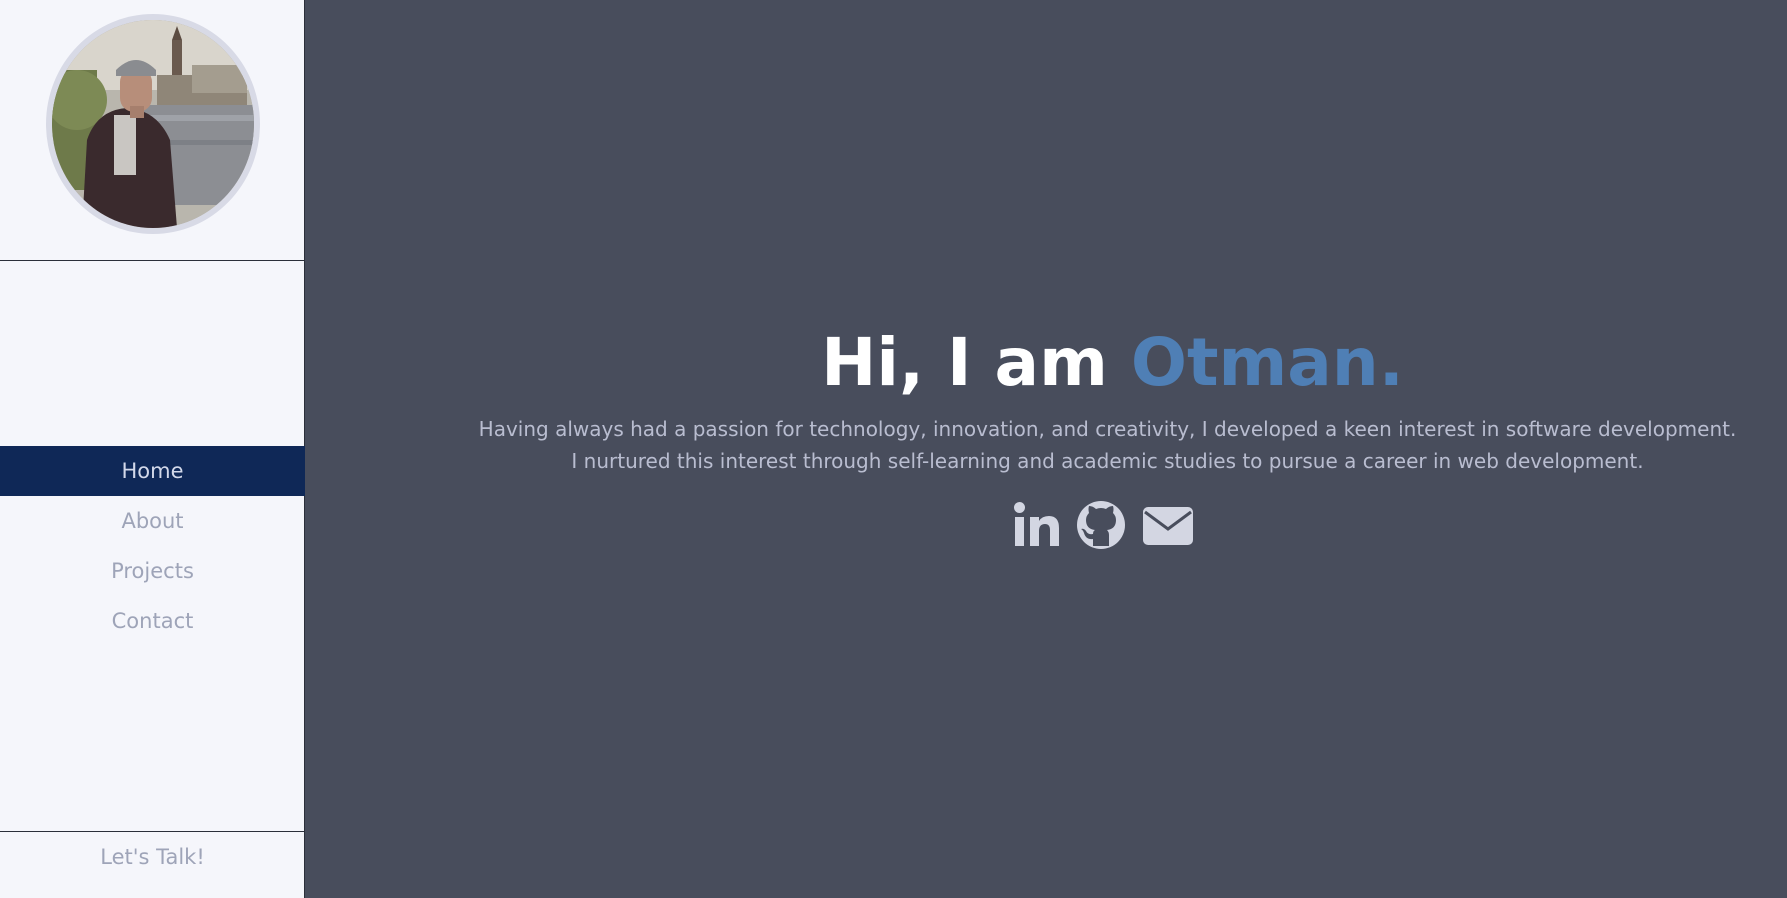 The image size is (1787, 898). I want to click on avatar-photo, so click(153, 124).